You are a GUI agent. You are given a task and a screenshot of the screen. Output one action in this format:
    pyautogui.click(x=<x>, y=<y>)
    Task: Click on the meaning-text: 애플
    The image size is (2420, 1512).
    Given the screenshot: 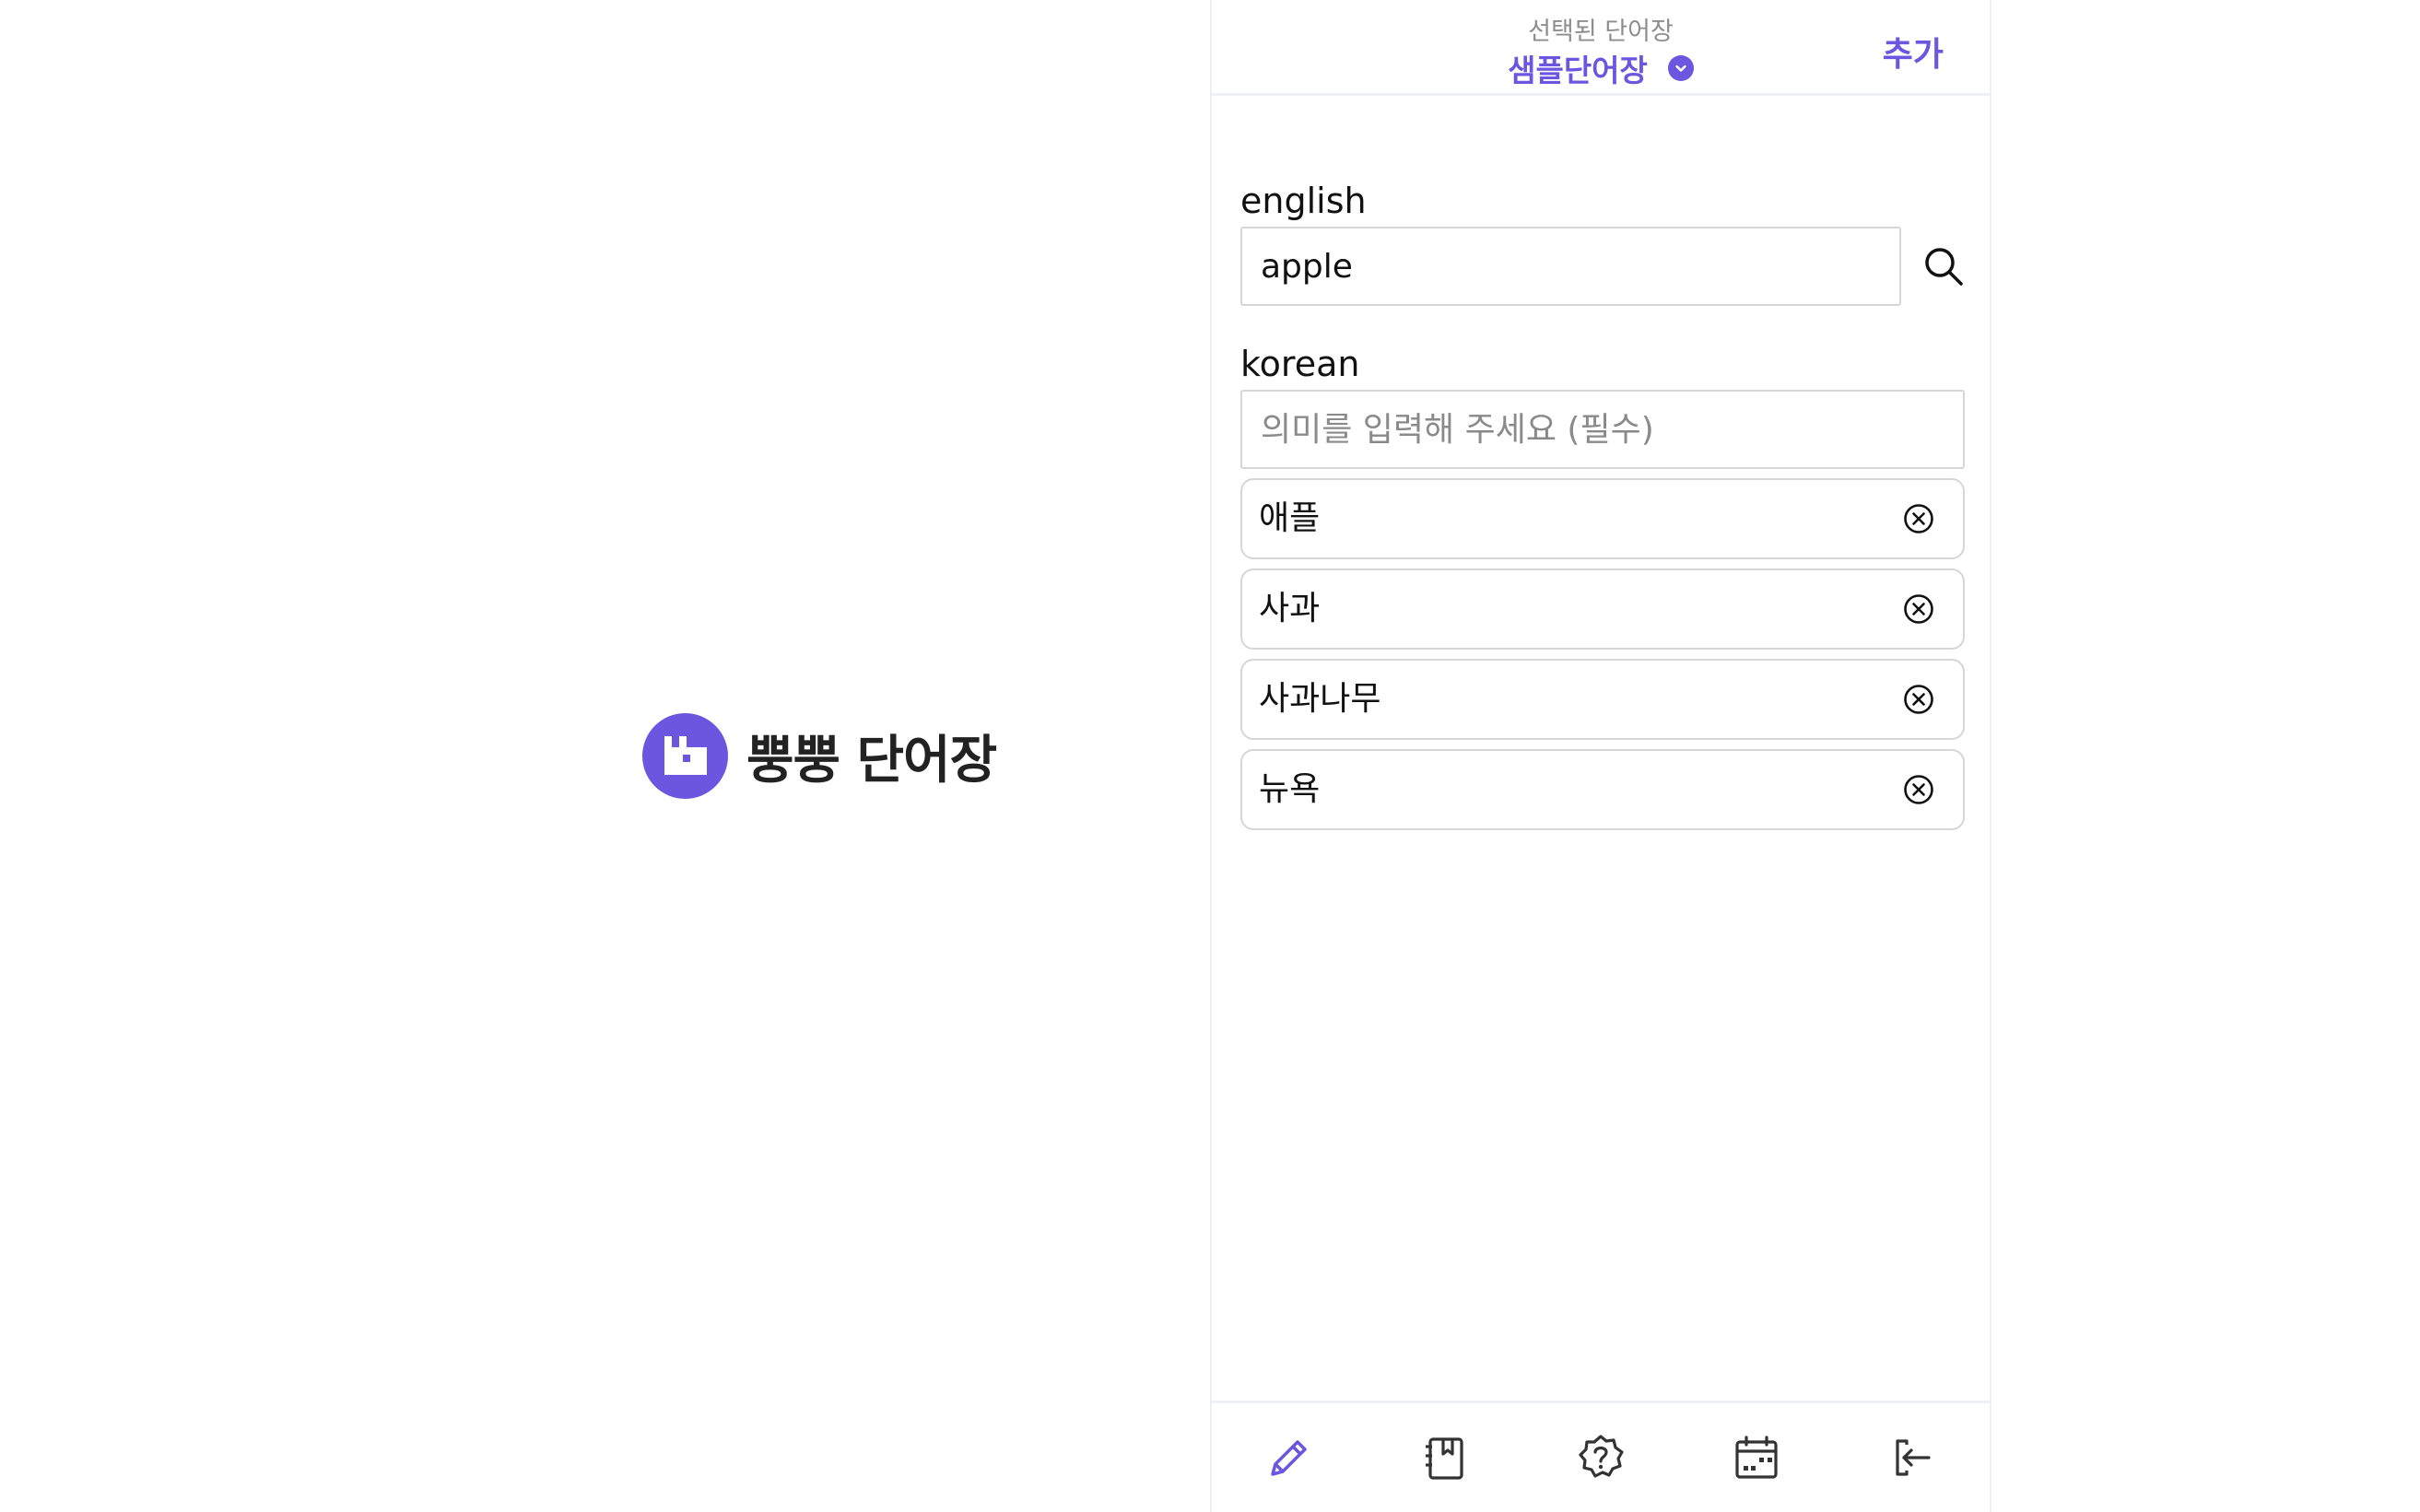 What is the action you would take?
    pyautogui.click(x=1290, y=518)
    